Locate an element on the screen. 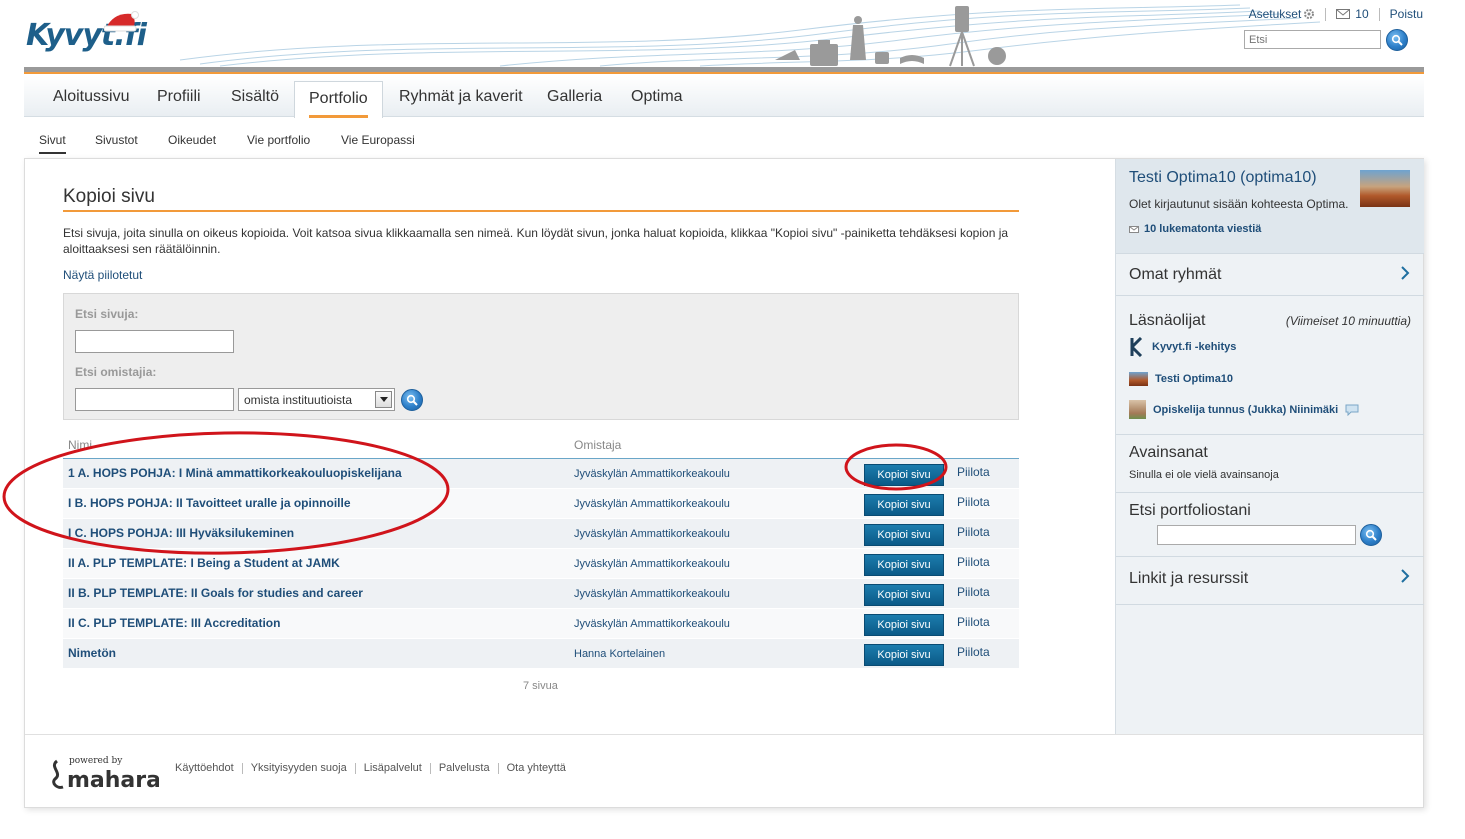  user-name-link: Testi Optima10 (optima10) is located at coordinates (1223, 178).